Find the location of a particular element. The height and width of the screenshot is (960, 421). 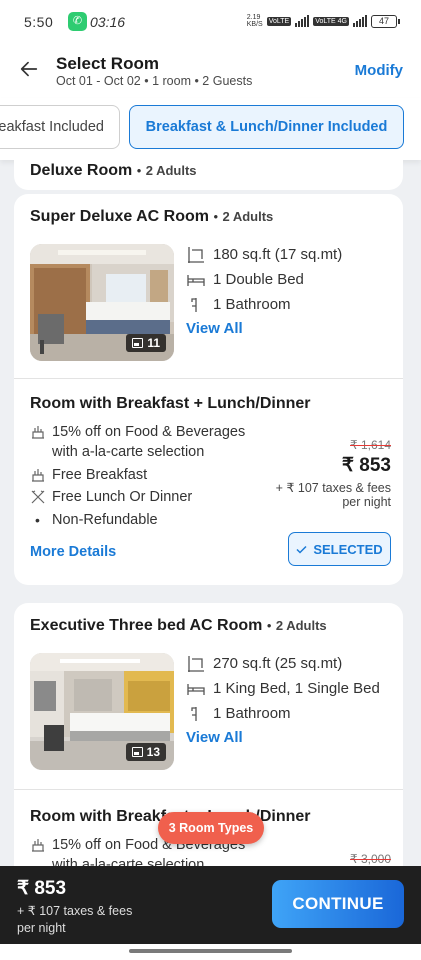

perk-non-refundable: • Non-Refundable is located at coordinates (137, 520).